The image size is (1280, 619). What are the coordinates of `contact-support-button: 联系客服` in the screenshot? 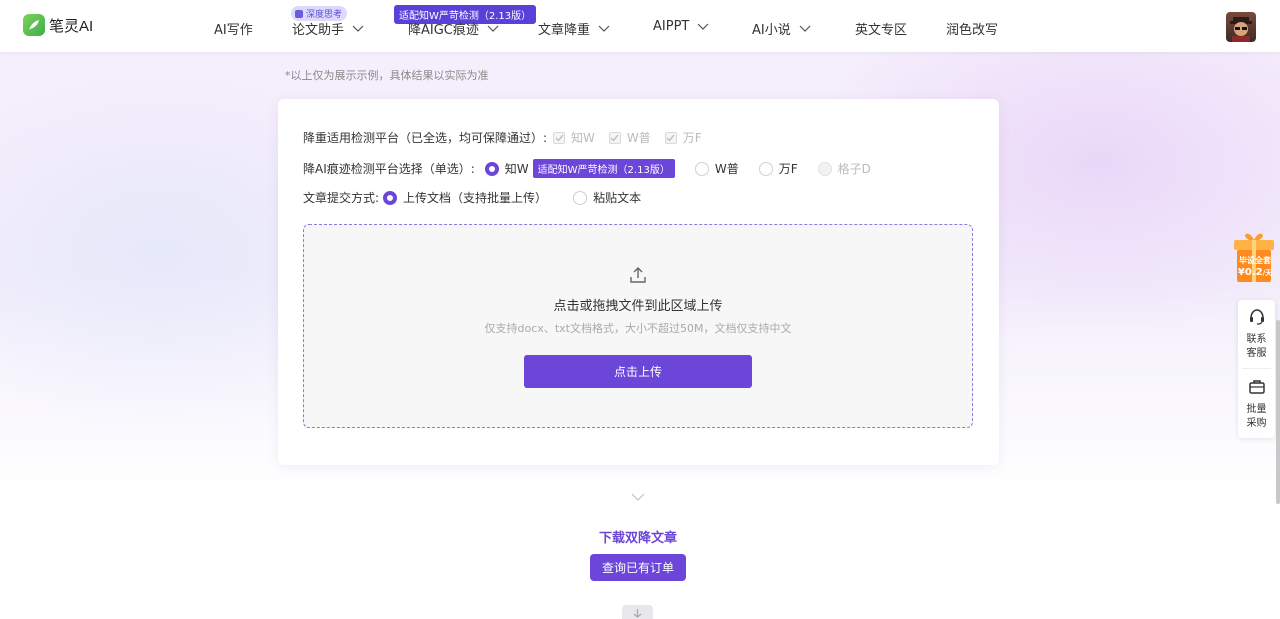 It's located at (1256, 334).